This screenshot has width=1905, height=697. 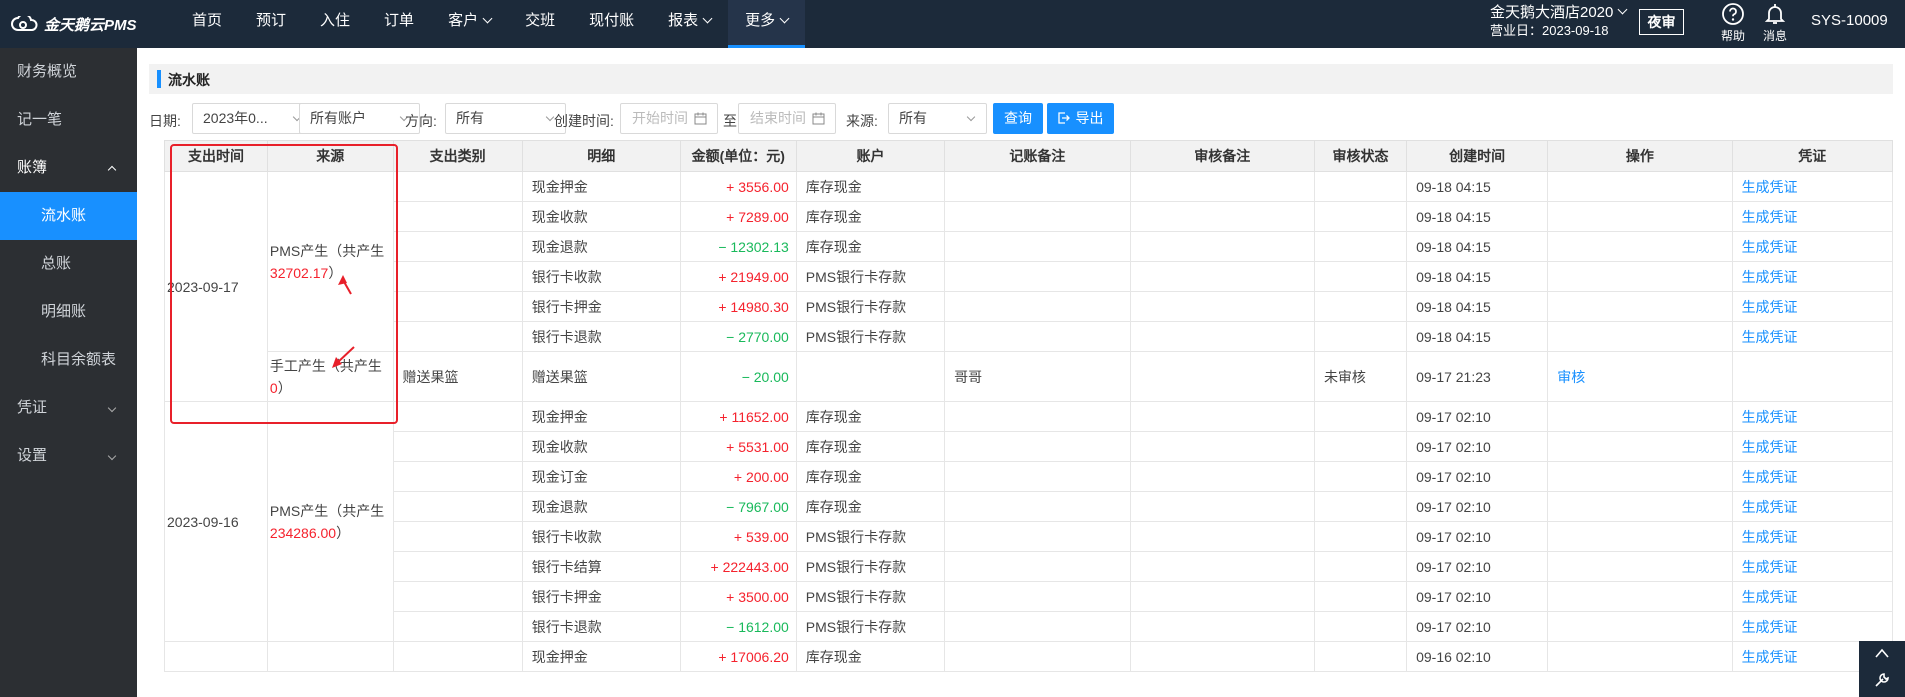 What do you see at coordinates (738, 536) in the screenshot?
I see `amount-cell: + 539.00` at bounding box center [738, 536].